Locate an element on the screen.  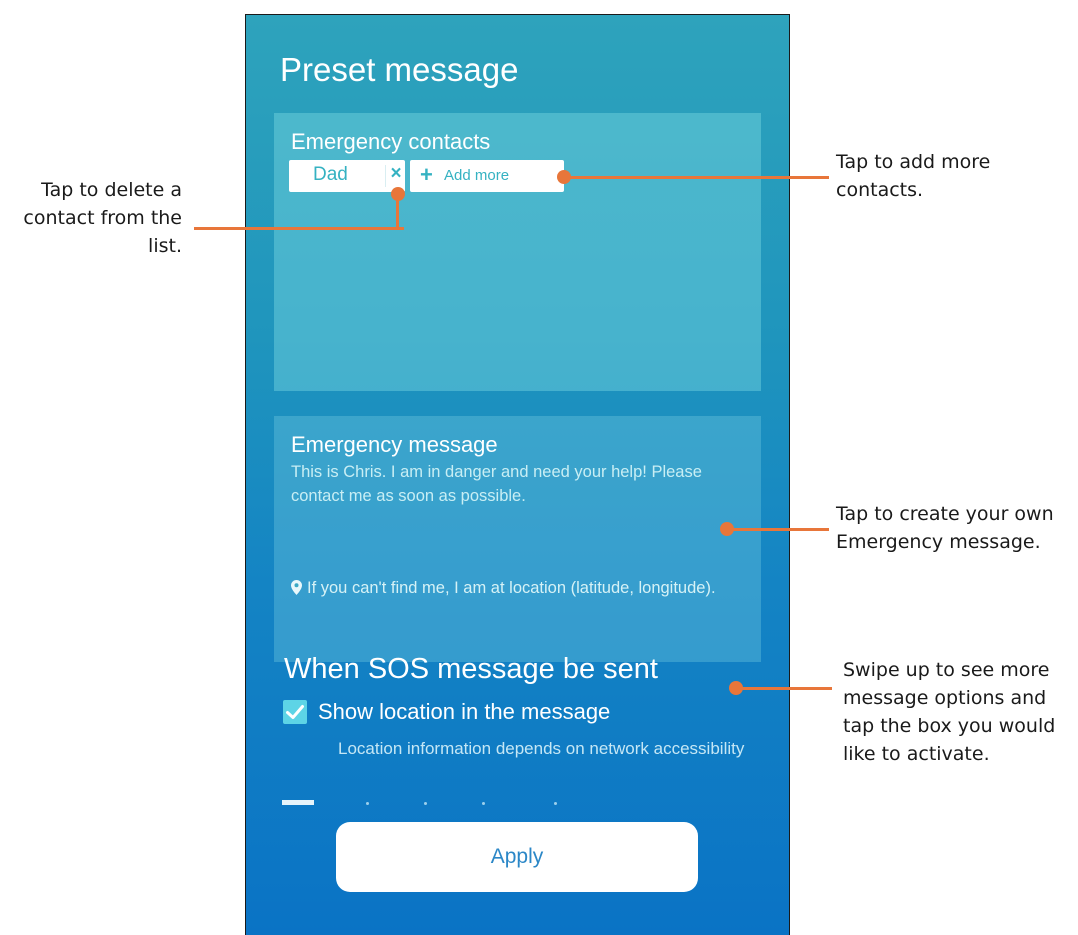
callout-leader-delete is located at coordinates (299, 228).